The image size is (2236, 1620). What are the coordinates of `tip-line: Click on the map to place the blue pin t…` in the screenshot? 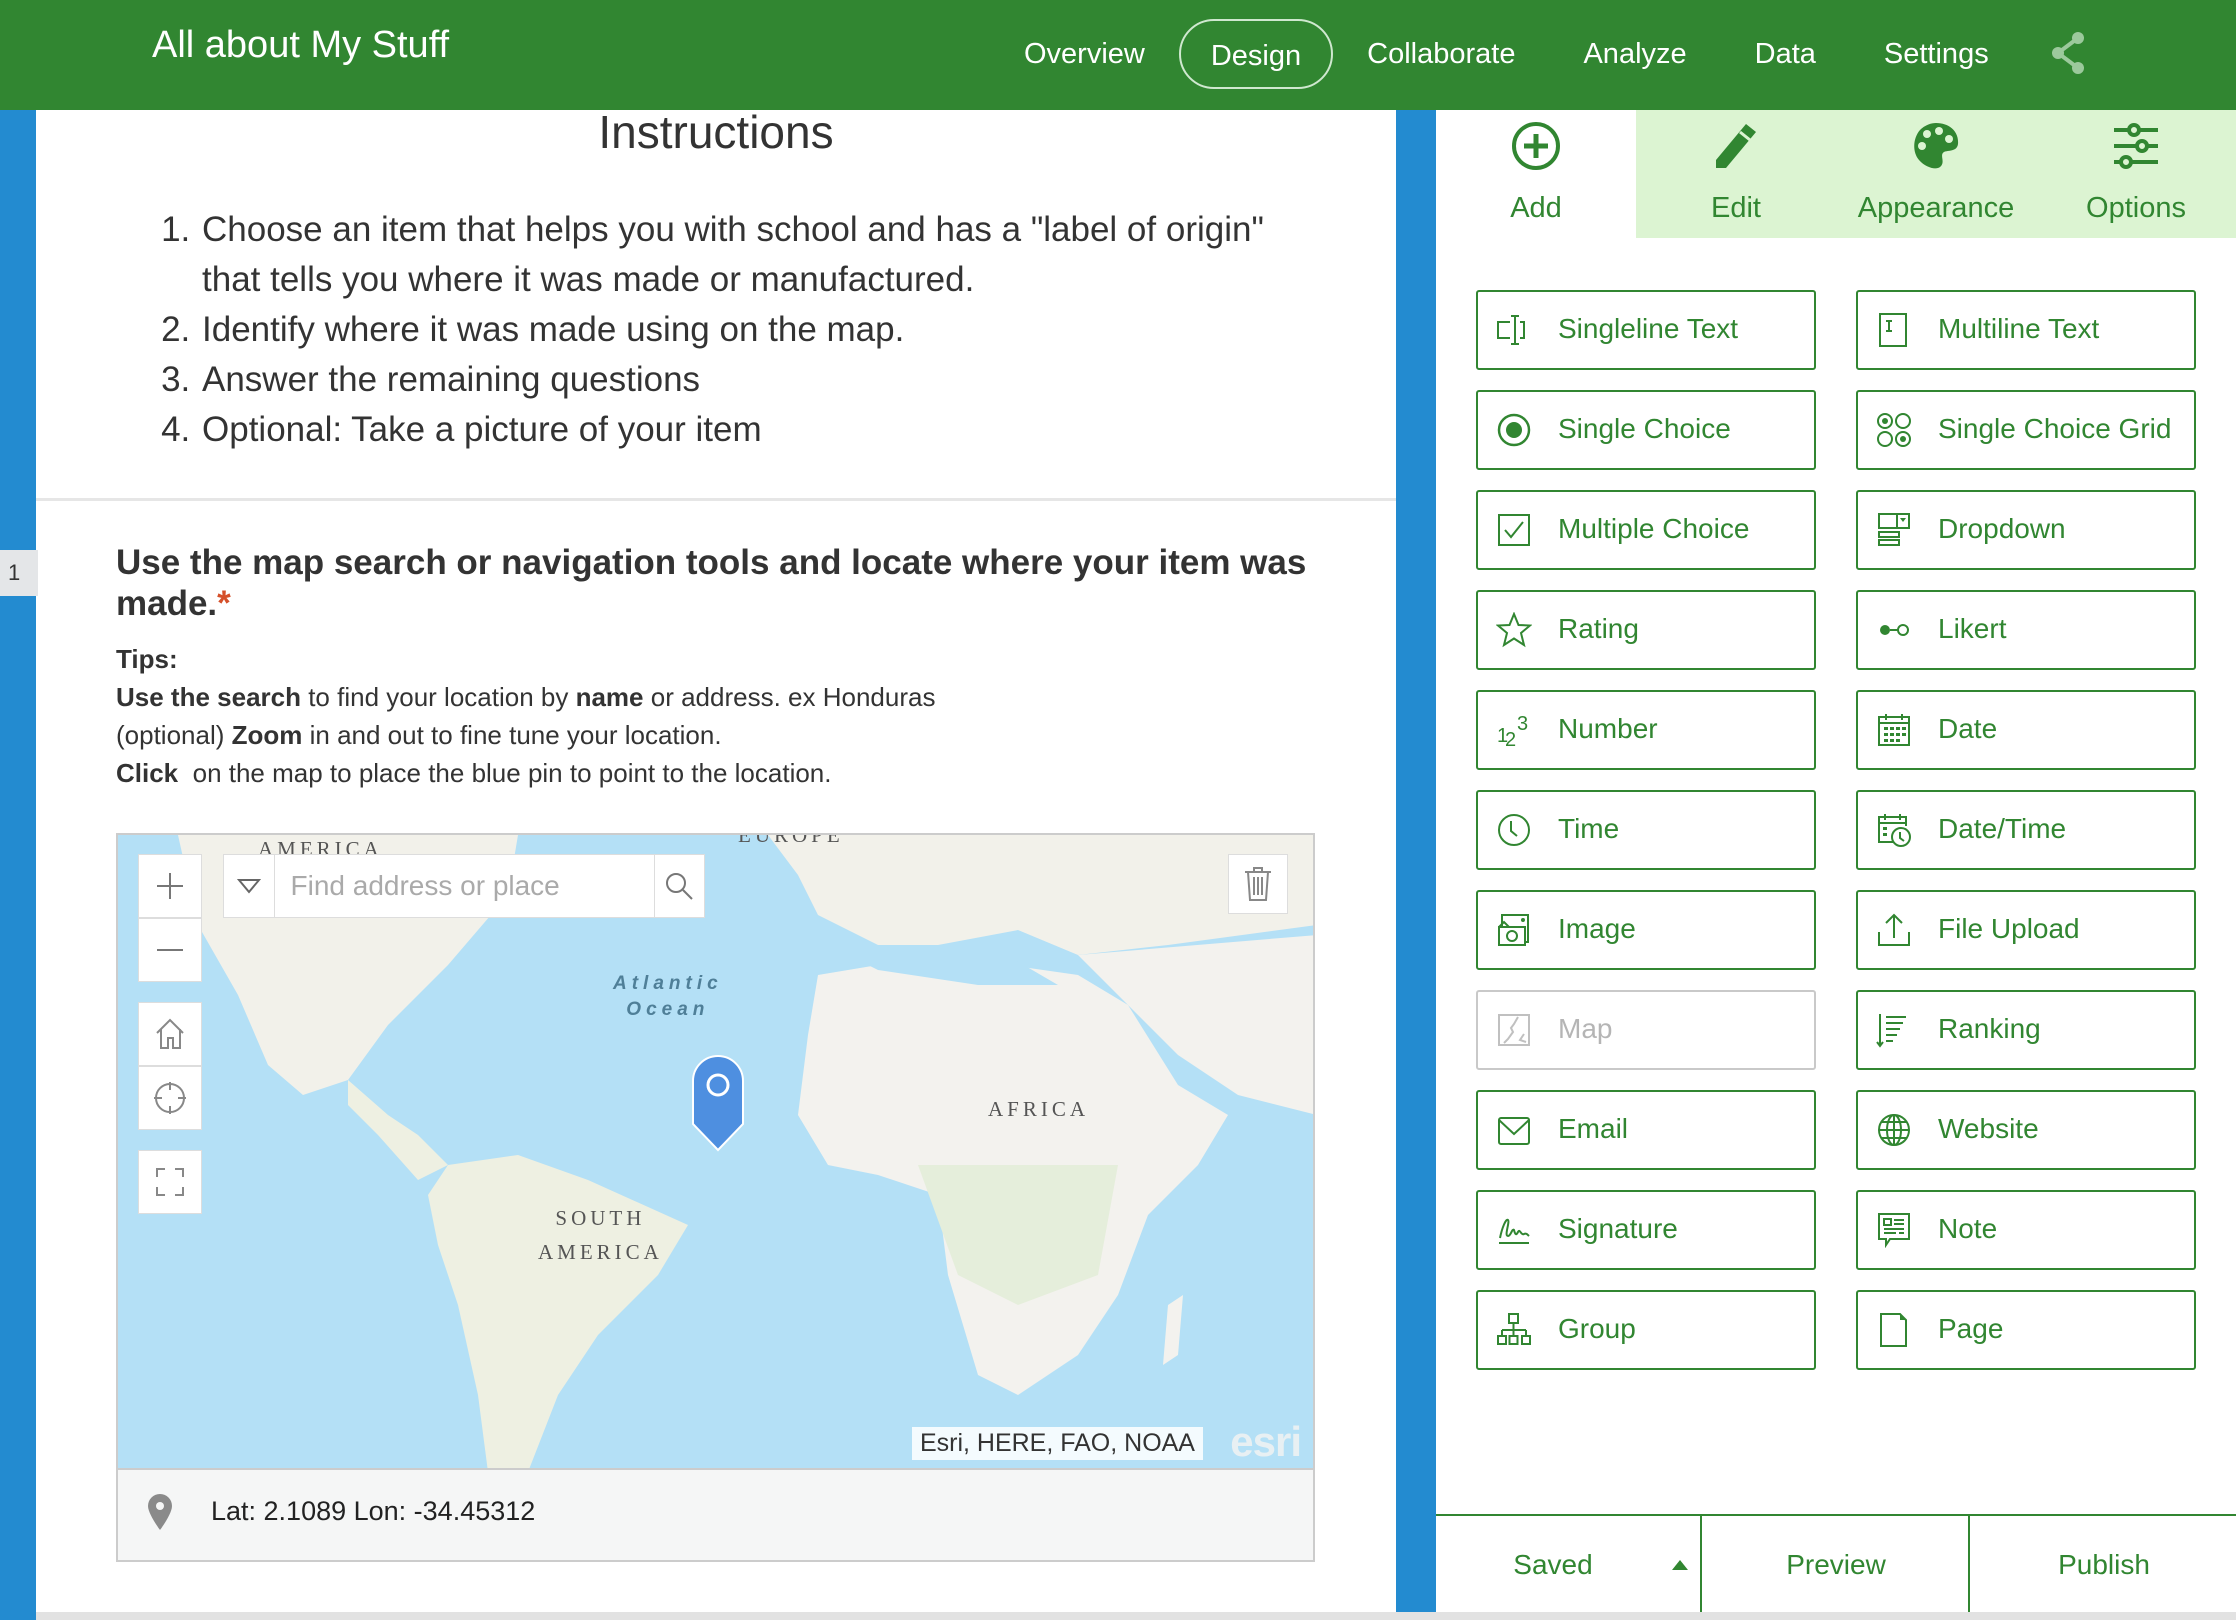 It's located at (474, 773).